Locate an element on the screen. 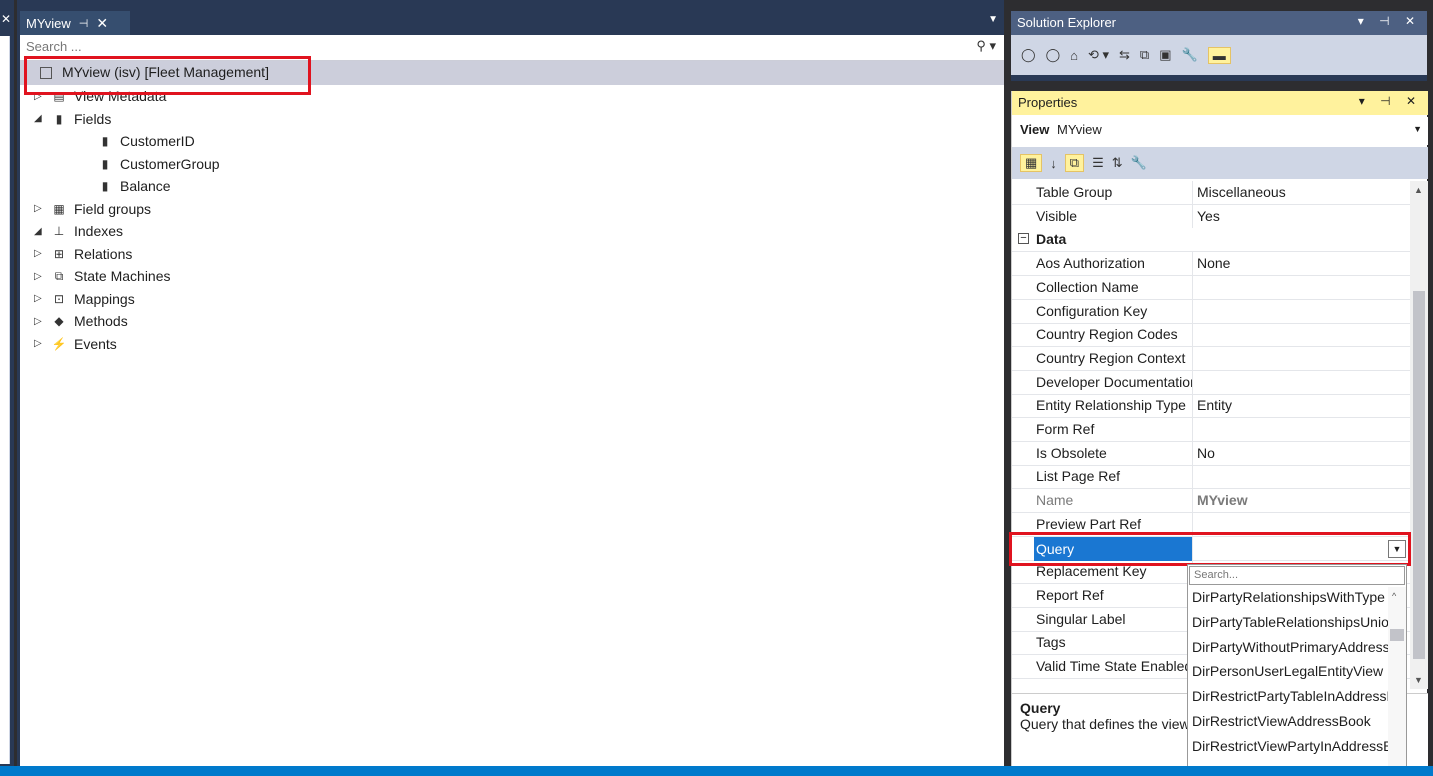 The width and height of the screenshot is (1433, 776). property-row: Table Group Miscellaneous is located at coordinates (1211, 193).